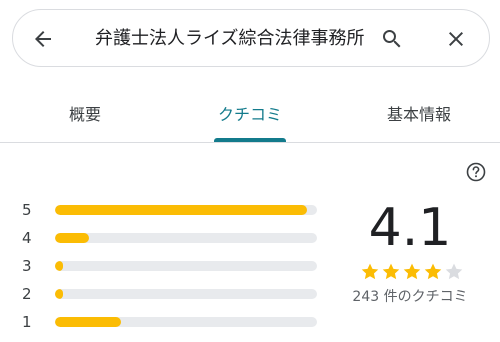  What do you see at coordinates (27, 294) in the screenshot?
I see `rating-bar-label: 2` at bounding box center [27, 294].